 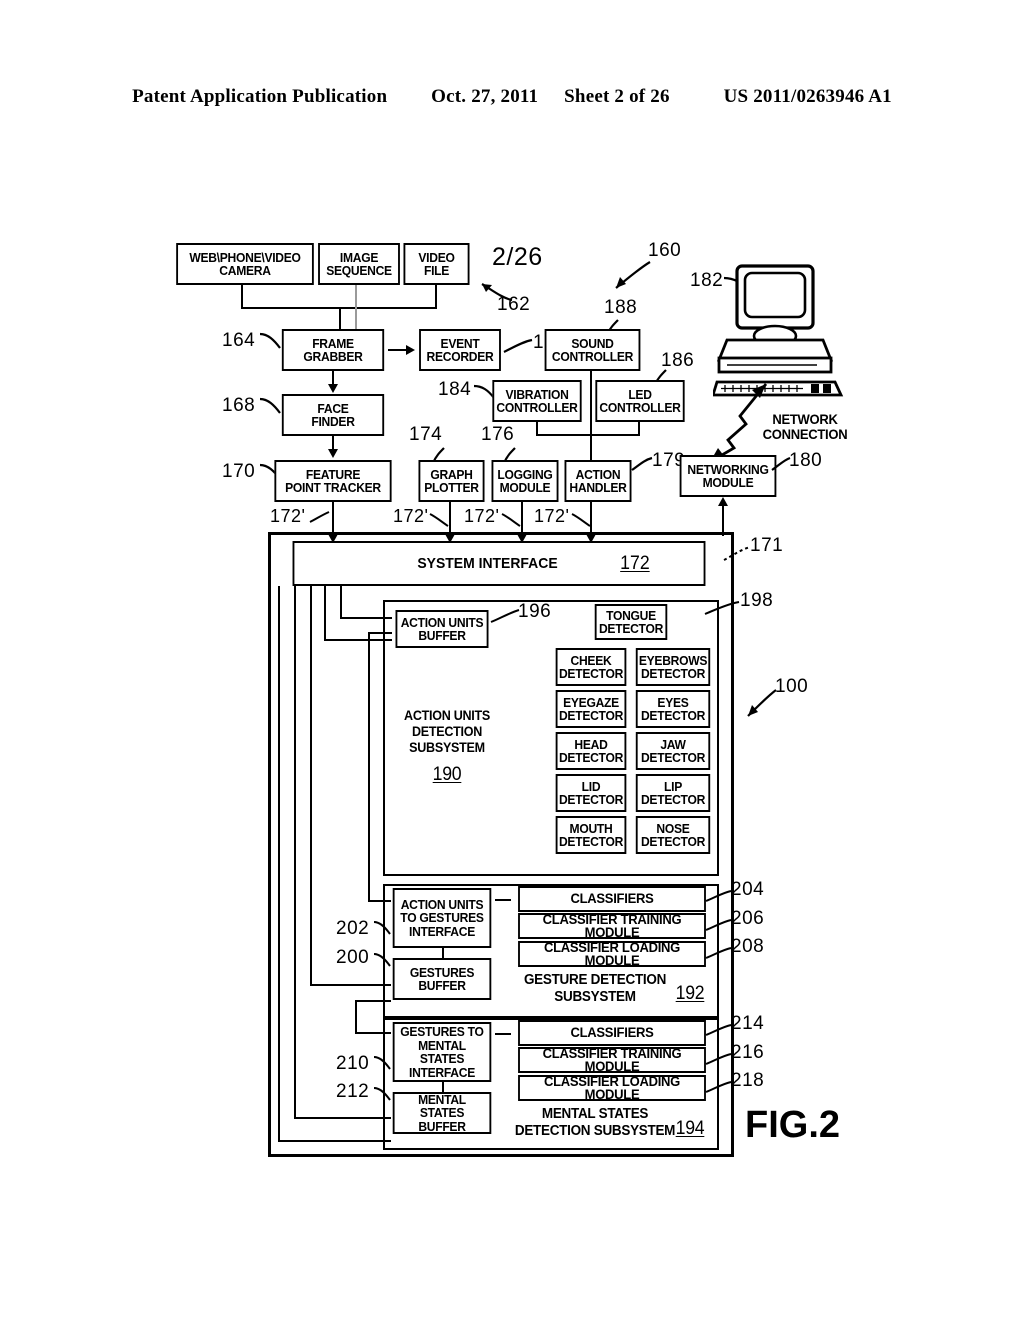 What do you see at coordinates (311, 786) in the screenshot?
I see `bus-line-c-v` at bounding box center [311, 786].